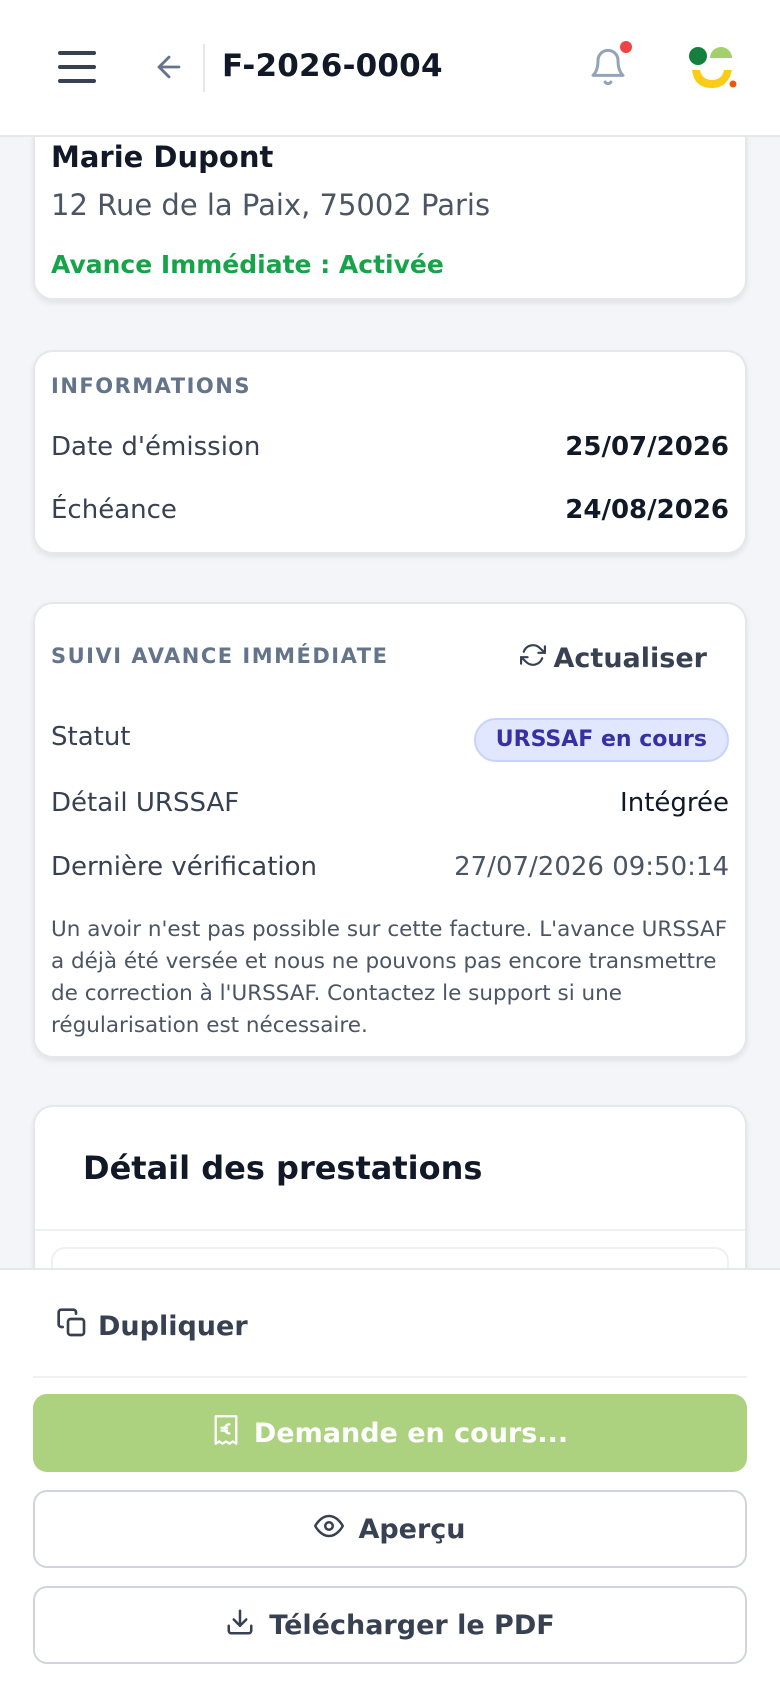 The image size is (780, 1688). I want to click on eye-icon, so click(329, 1529).